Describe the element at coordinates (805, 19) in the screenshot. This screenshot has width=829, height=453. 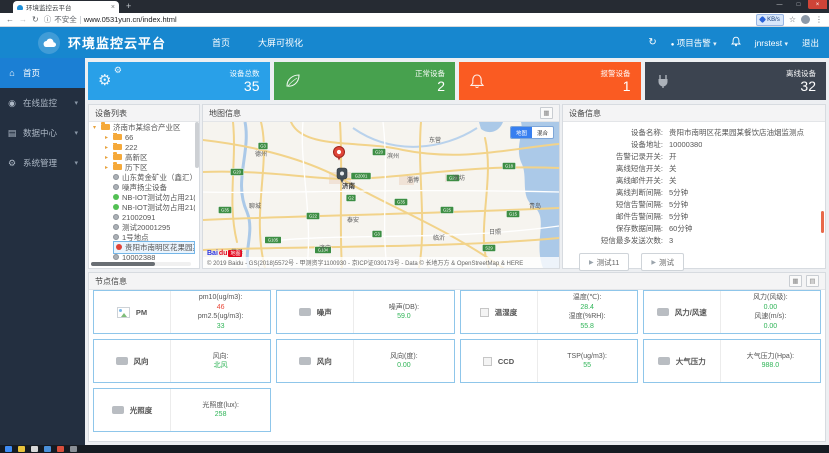
I see `browser-profile-avatar` at that location.